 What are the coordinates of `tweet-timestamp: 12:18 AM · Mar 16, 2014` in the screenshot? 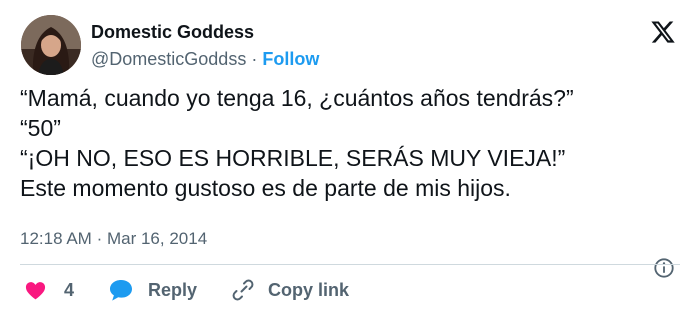 It's located at (113, 239).